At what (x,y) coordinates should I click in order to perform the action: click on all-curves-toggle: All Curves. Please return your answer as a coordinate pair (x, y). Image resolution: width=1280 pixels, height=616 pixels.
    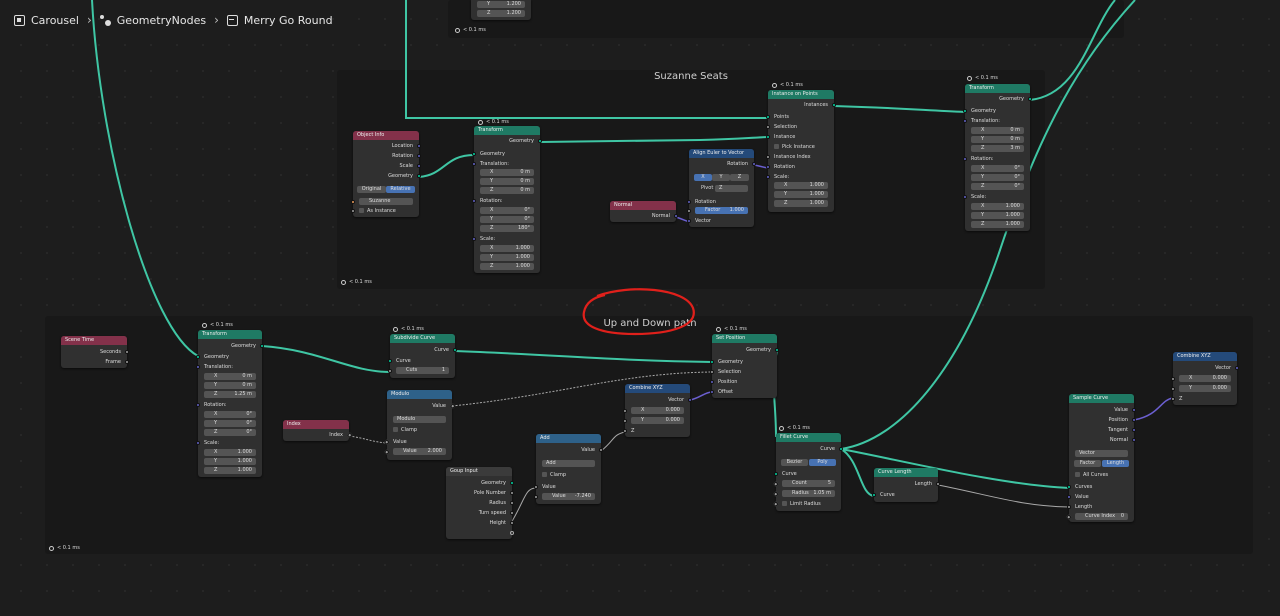
    Looking at the image, I should click on (1101, 475).